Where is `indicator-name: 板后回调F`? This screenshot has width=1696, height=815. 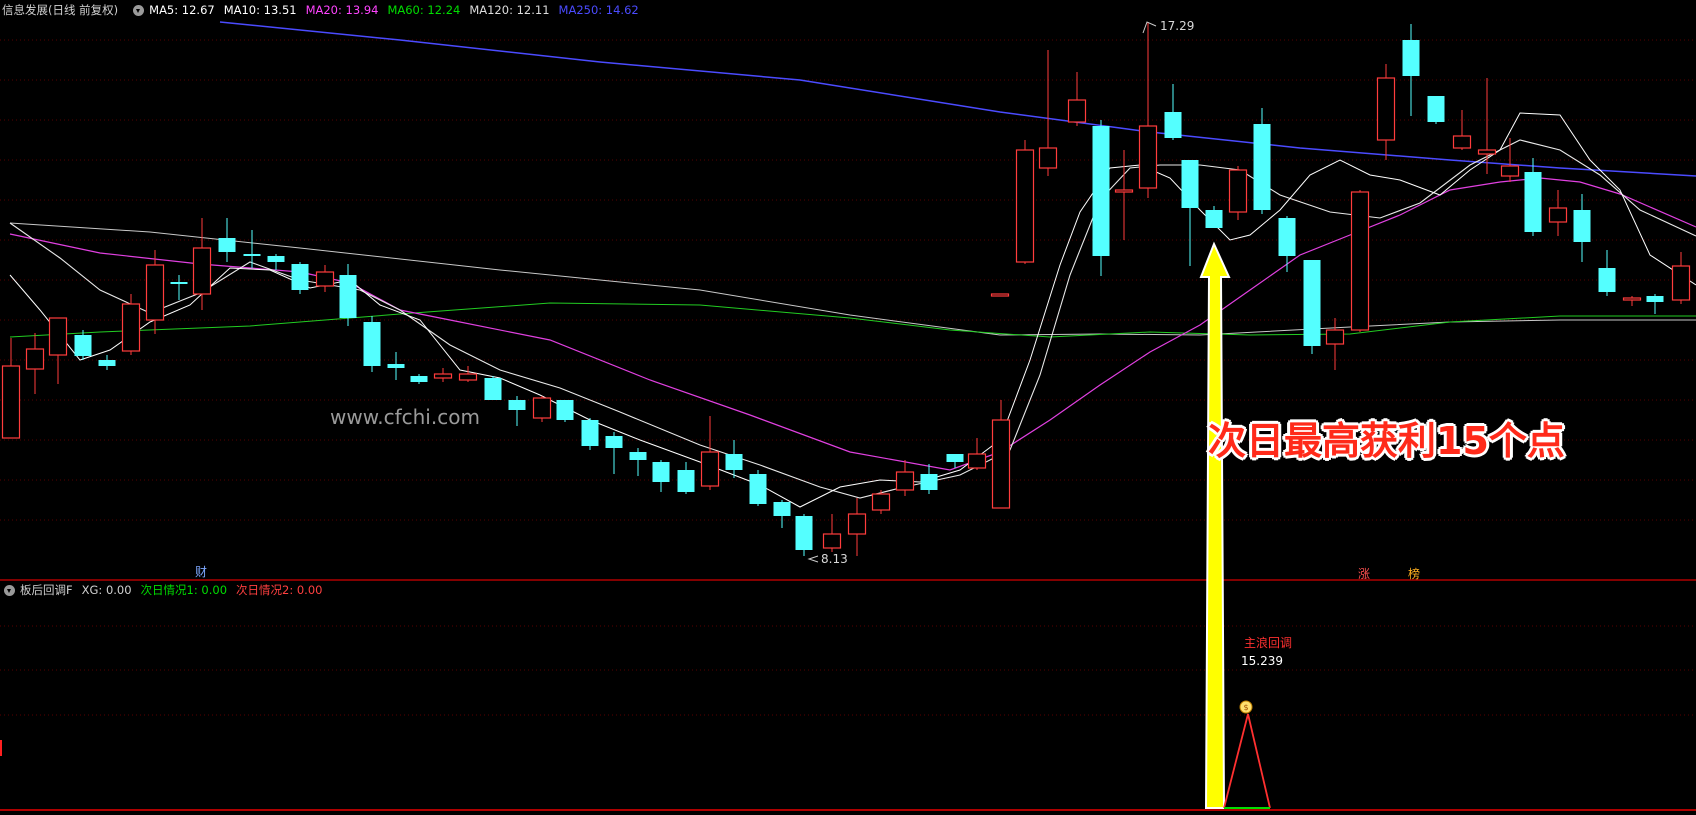
indicator-name: 板后回调F is located at coordinates (46, 590).